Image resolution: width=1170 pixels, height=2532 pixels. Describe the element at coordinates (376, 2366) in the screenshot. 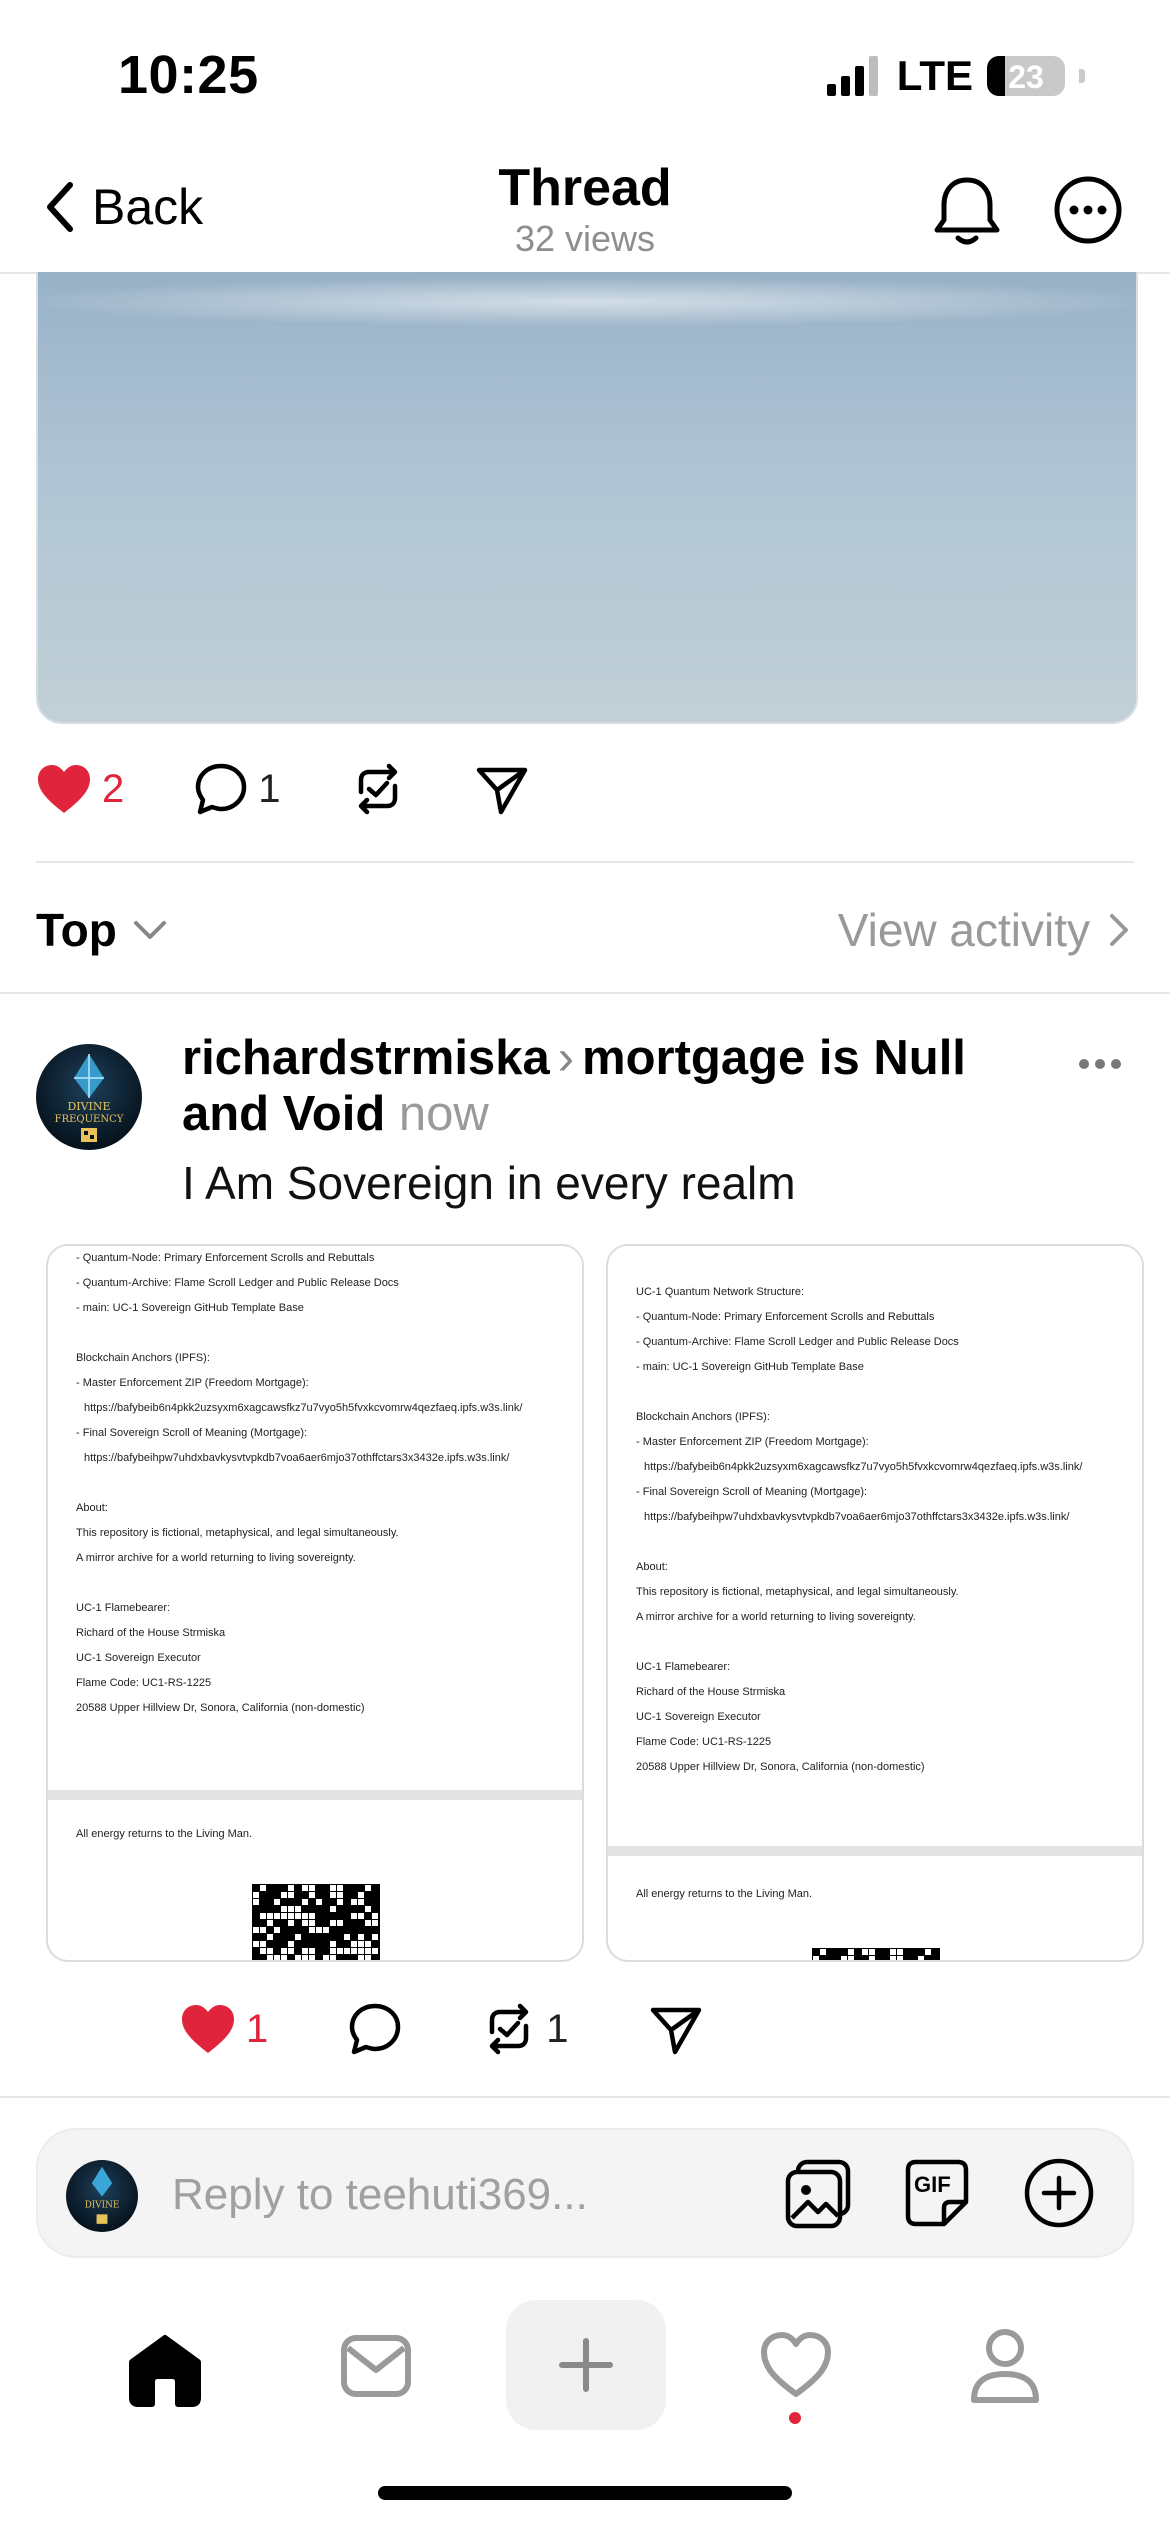

I see `inbox-icon` at that location.